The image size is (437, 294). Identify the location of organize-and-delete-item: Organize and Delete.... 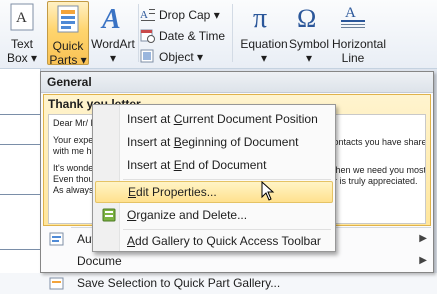
(214, 215).